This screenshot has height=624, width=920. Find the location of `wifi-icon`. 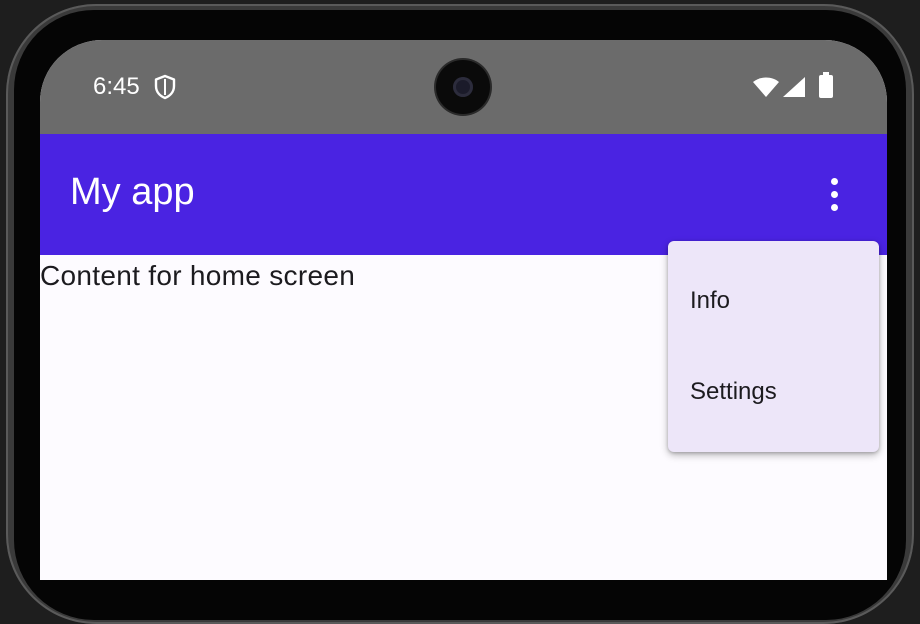

wifi-icon is located at coordinates (766, 87).